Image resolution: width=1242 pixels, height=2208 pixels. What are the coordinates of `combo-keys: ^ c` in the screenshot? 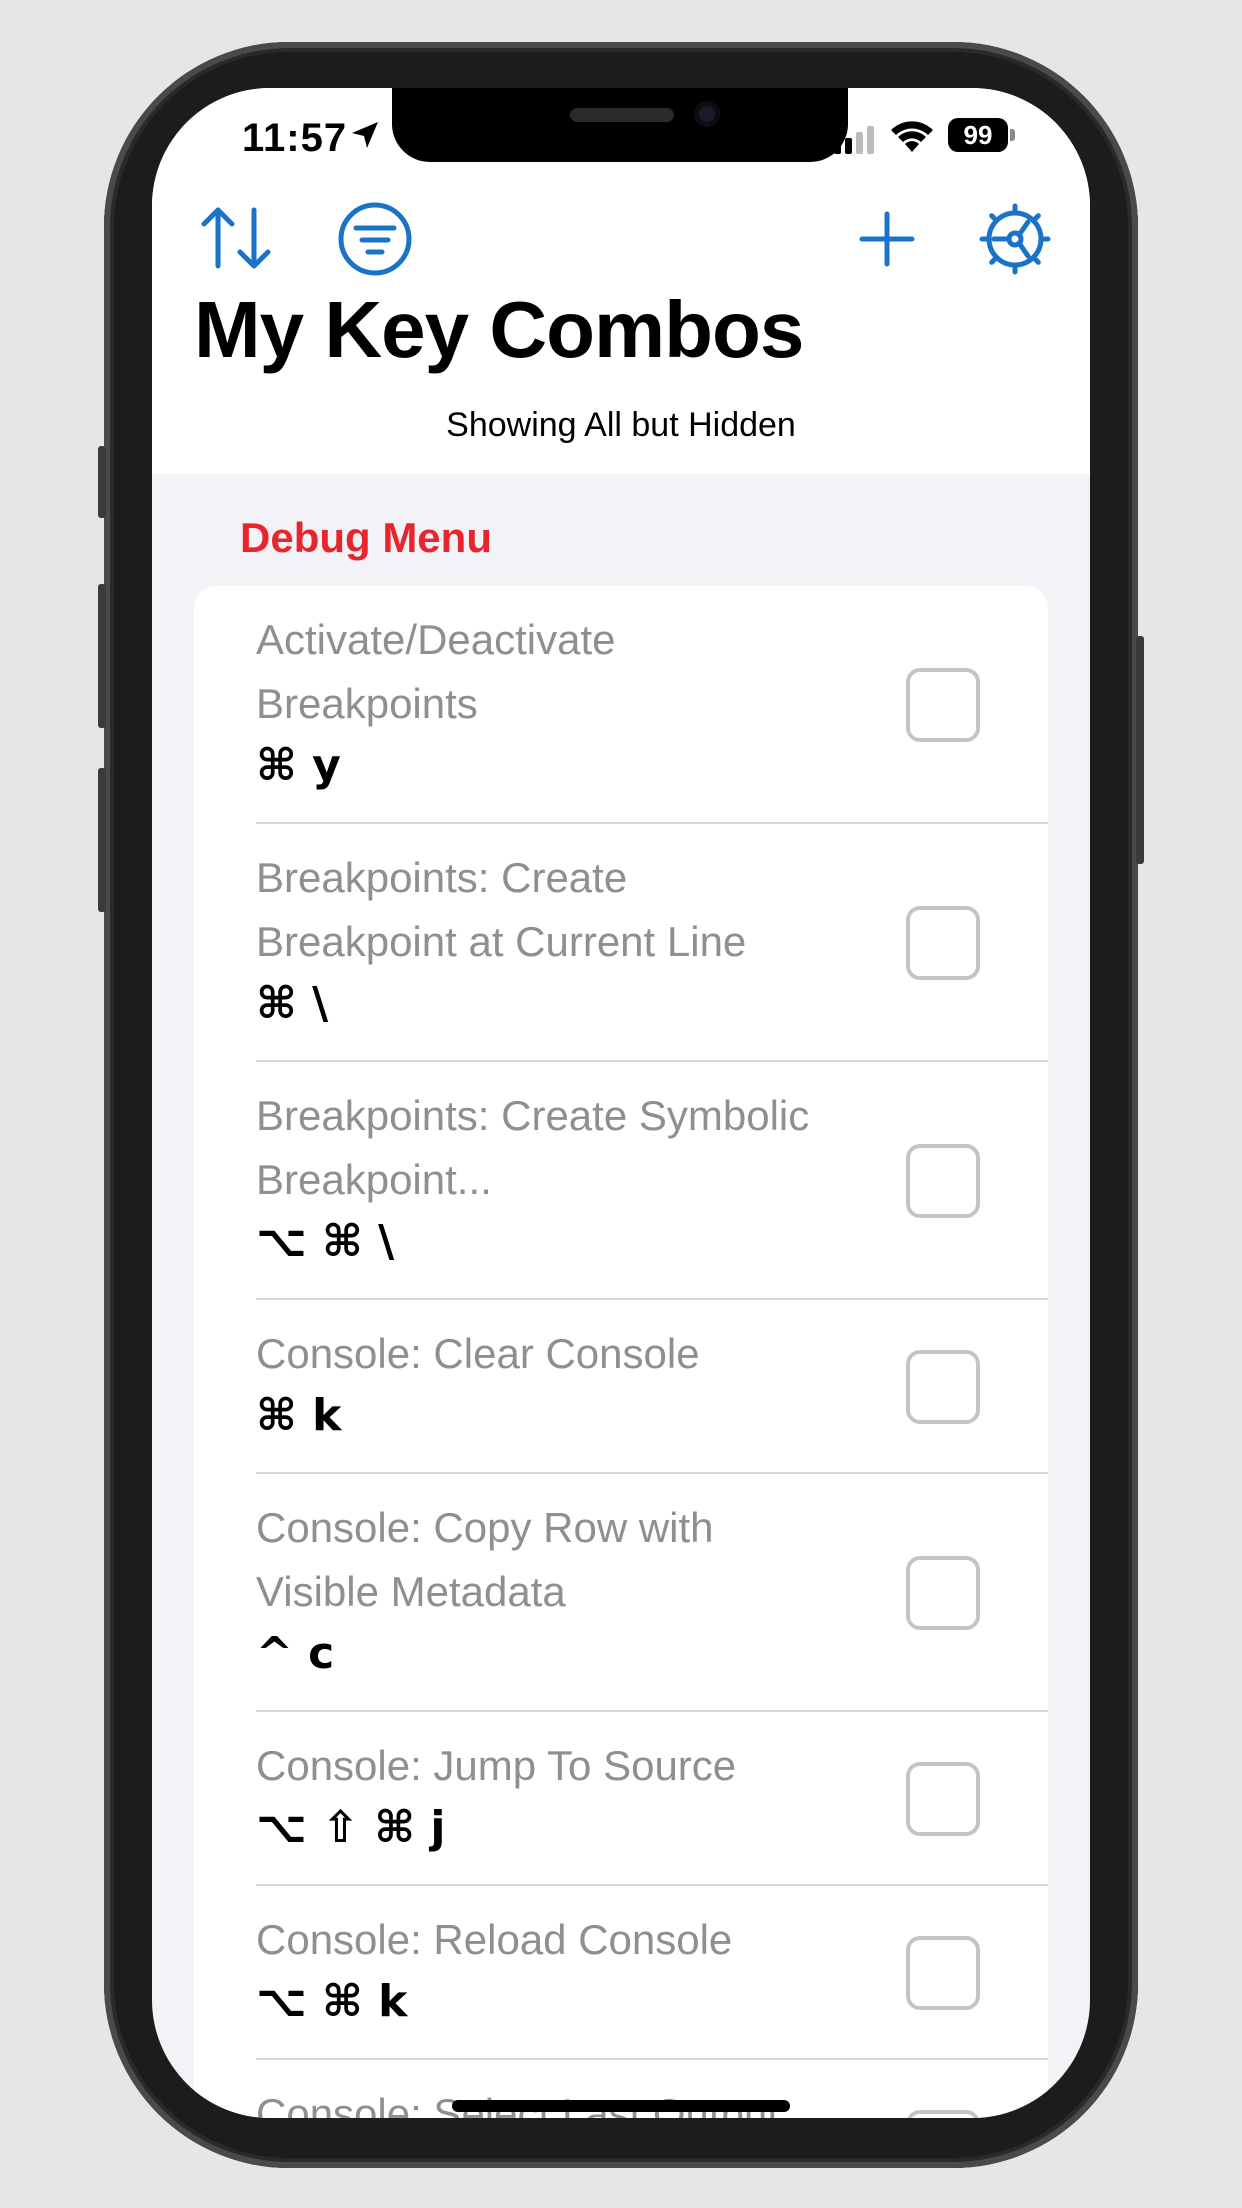 It's located at (295, 1653).